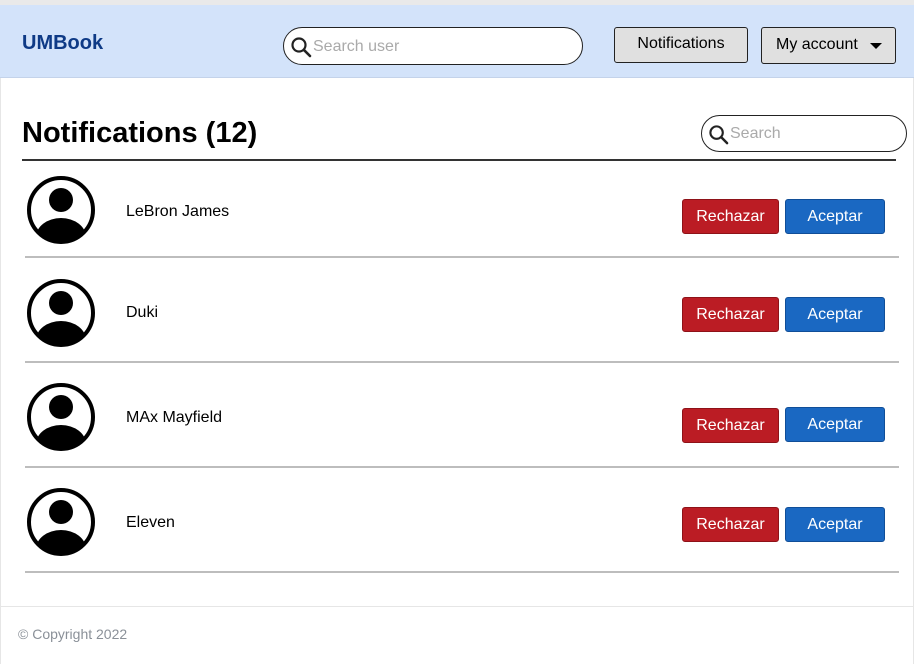 Image resolution: width=914 pixels, height=664 pixels. I want to click on notification-user-name: Duki, so click(142, 312).